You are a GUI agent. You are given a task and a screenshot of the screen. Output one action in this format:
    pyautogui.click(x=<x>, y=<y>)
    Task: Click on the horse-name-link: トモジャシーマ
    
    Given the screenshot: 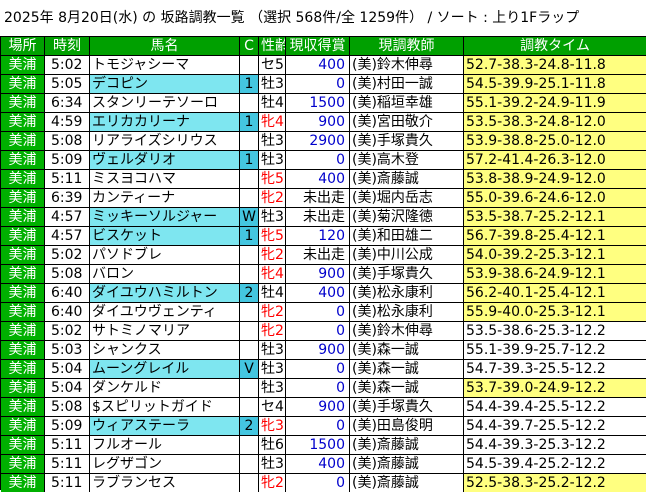 What is the action you would take?
    pyautogui.click(x=165, y=65)
    